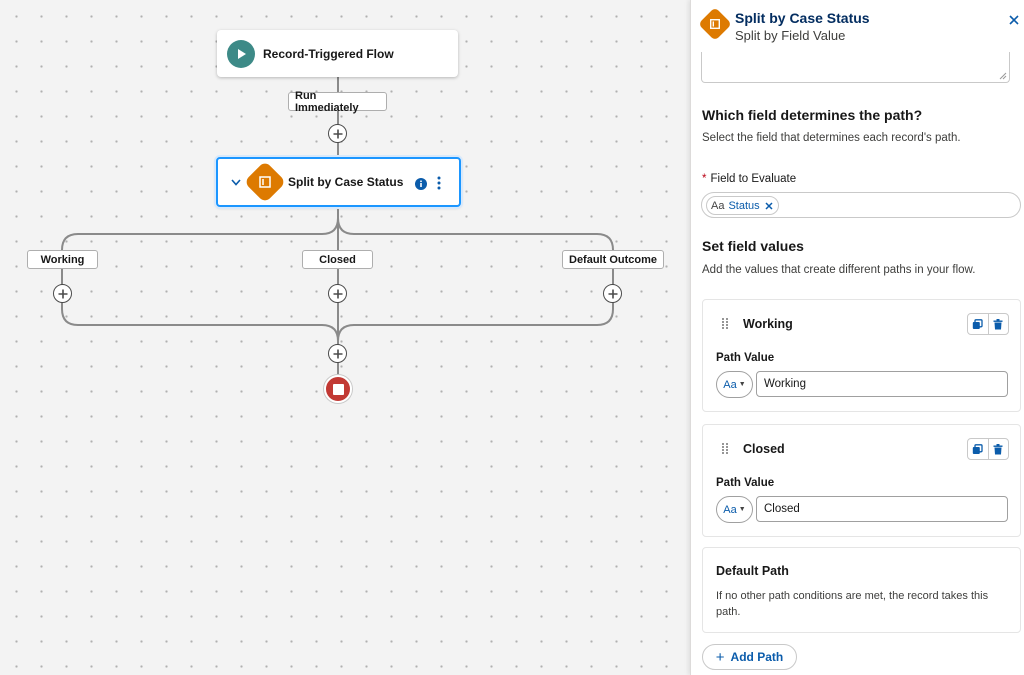 The image size is (1024, 675). Describe the element at coordinates (1014, 20) in the screenshot. I see `close-icon` at that location.